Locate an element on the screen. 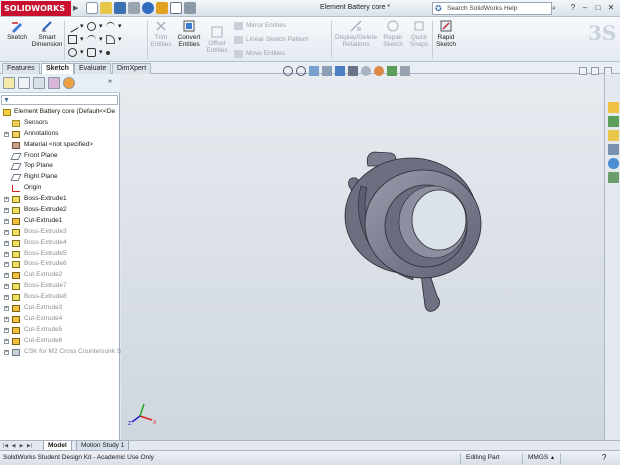 The width and height of the screenshot is (620, 465). next-tab-arrow-icon: ▶ is located at coordinates (21, 446).